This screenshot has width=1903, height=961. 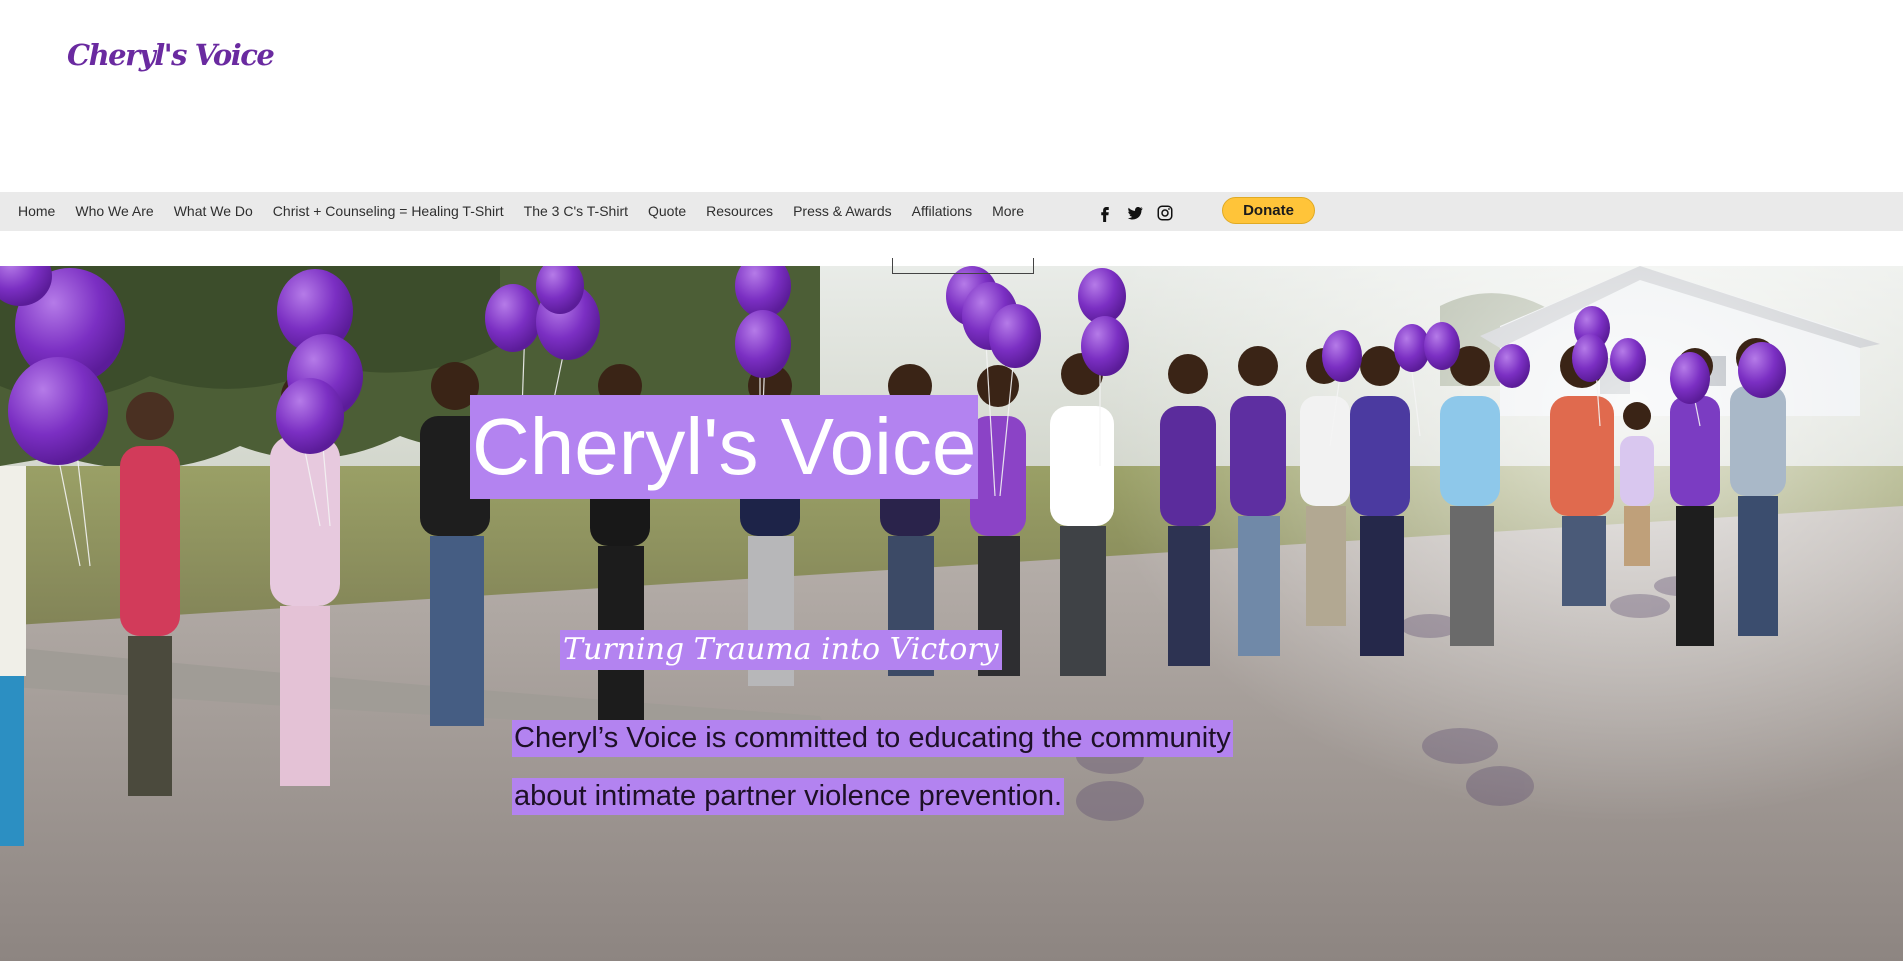 I want to click on nav-item-quote: Quote, so click(x=667, y=211).